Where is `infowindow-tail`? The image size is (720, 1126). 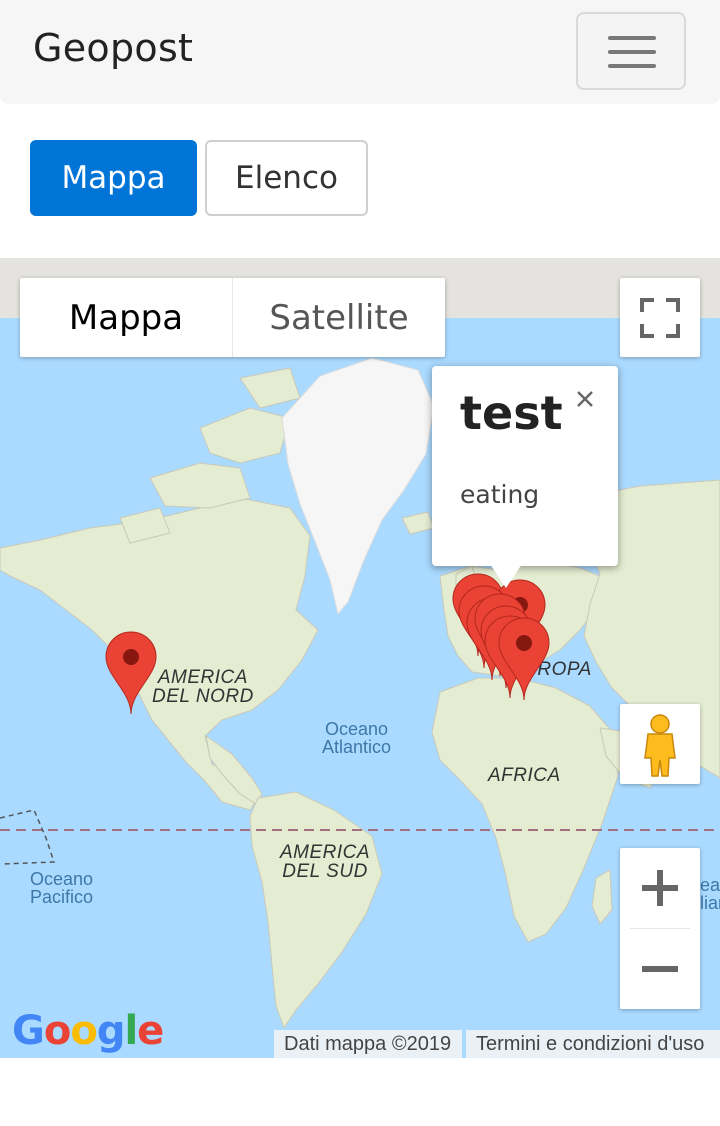
infowindow-tail is located at coordinates (506, 576).